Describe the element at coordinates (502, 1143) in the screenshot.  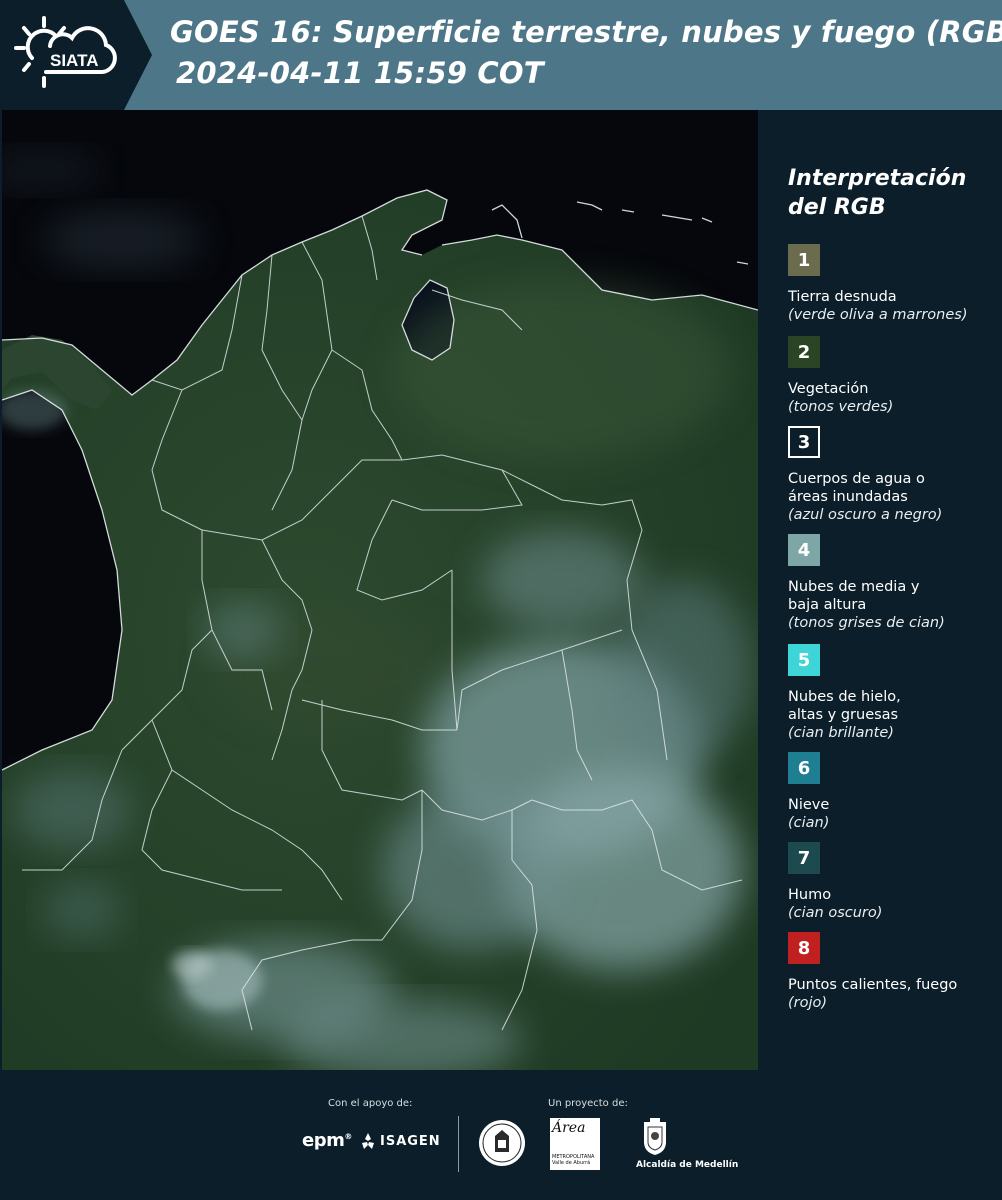
I see `gobernacion-seal-icon` at that location.